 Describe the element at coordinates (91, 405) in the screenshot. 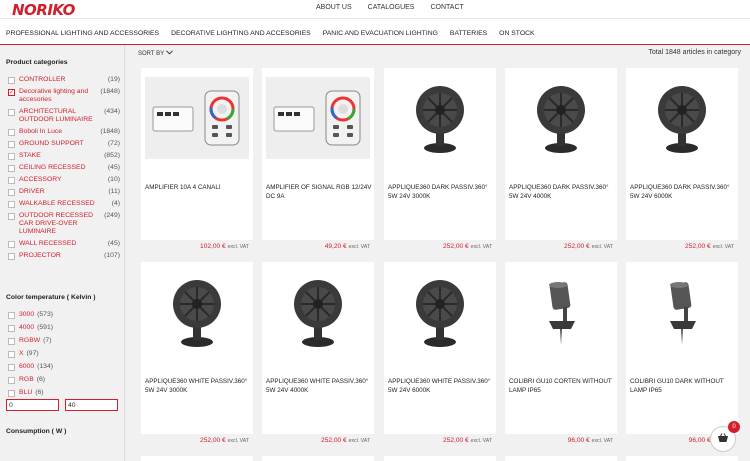

I see `consumption-max-input` at that location.